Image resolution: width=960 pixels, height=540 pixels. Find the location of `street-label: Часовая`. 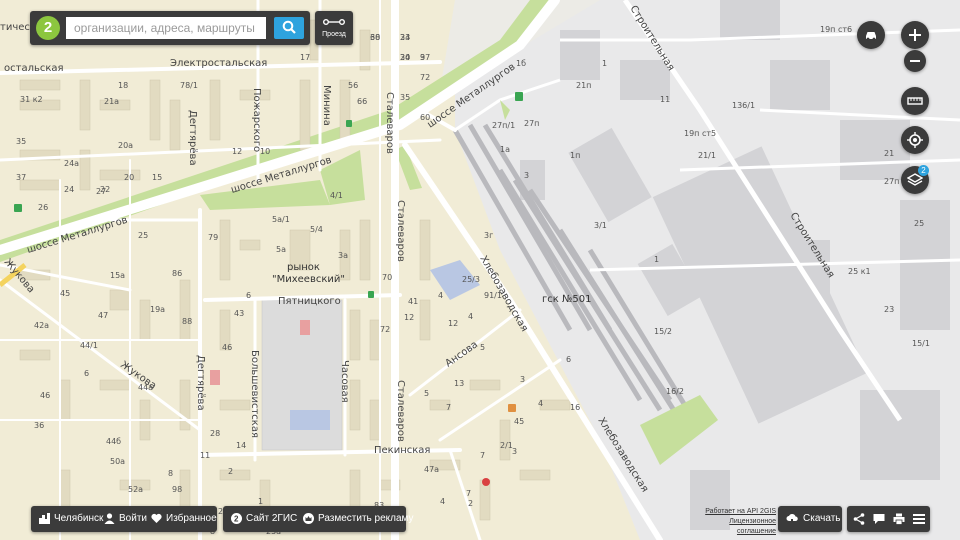

street-label: Часовая is located at coordinates (344, 381).